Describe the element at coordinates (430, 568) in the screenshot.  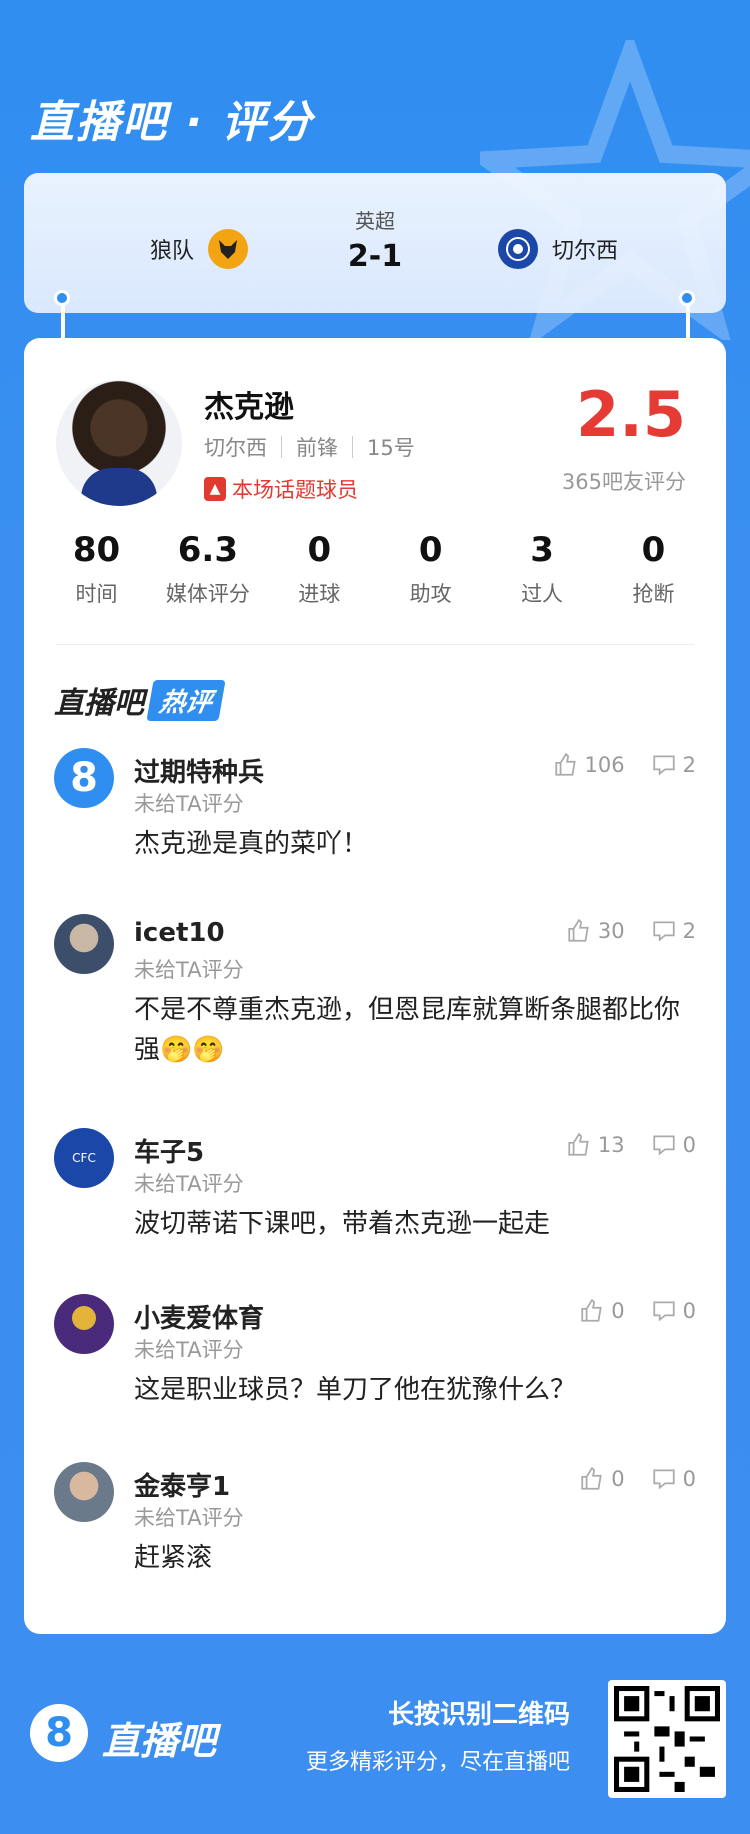
I see `stat-assists: 0 助攻` at that location.